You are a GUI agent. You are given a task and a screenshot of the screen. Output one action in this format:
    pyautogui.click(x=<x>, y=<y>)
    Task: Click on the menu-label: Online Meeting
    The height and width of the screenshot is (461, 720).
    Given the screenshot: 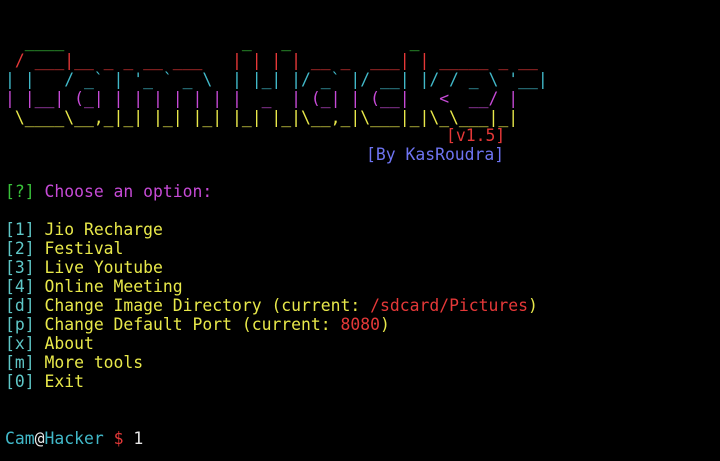 What is the action you would take?
    pyautogui.click(x=108, y=286)
    